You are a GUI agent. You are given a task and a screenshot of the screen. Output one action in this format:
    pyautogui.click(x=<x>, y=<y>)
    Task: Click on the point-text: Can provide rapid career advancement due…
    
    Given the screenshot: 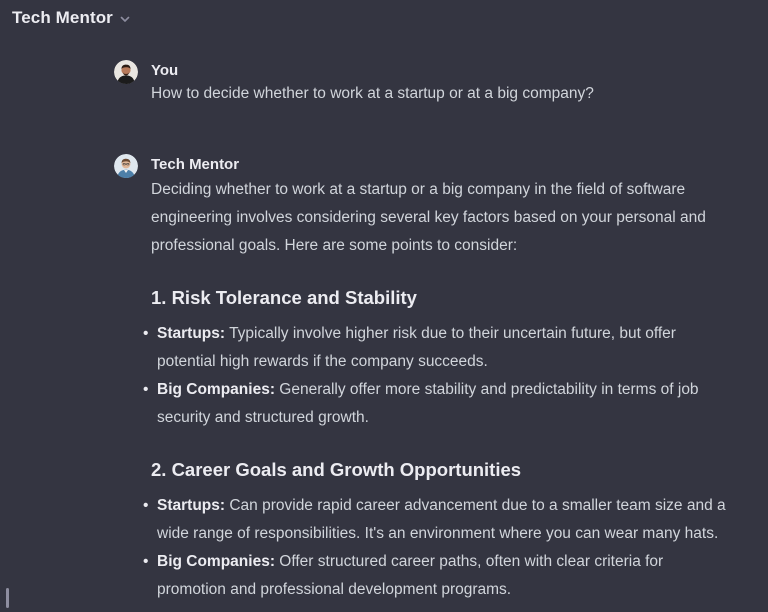 What is the action you would take?
    pyautogui.click(x=441, y=519)
    